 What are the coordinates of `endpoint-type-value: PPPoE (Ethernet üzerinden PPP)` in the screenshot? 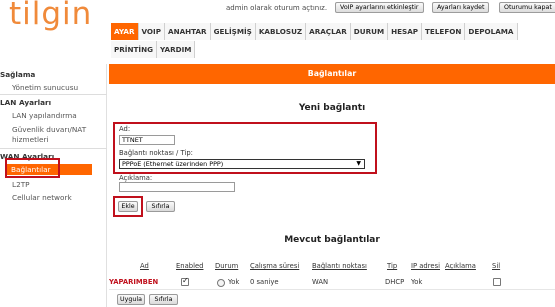 It's located at (173, 164).